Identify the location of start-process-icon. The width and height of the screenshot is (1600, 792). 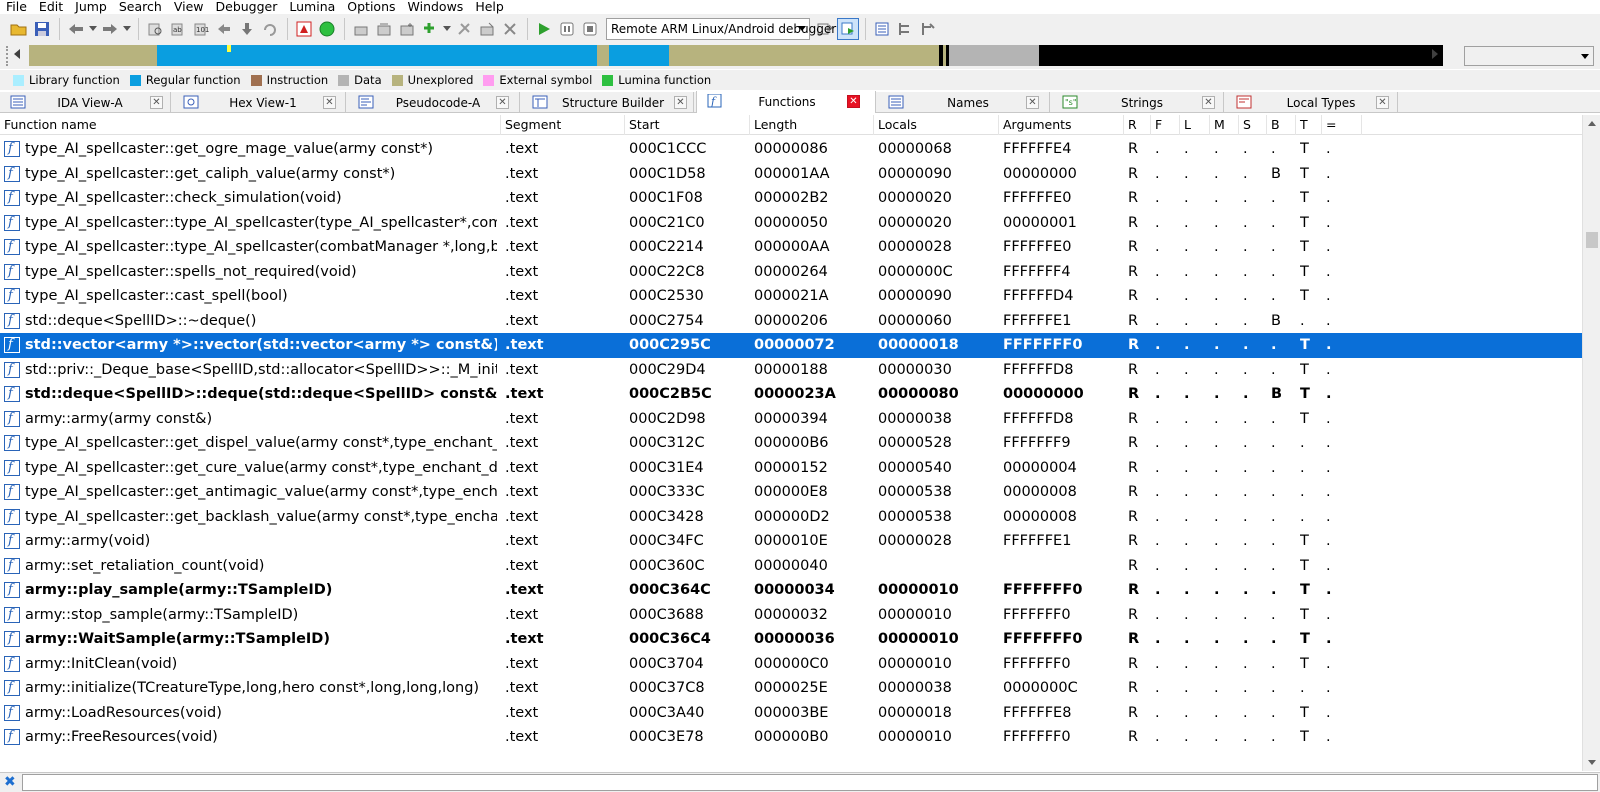
(544, 29).